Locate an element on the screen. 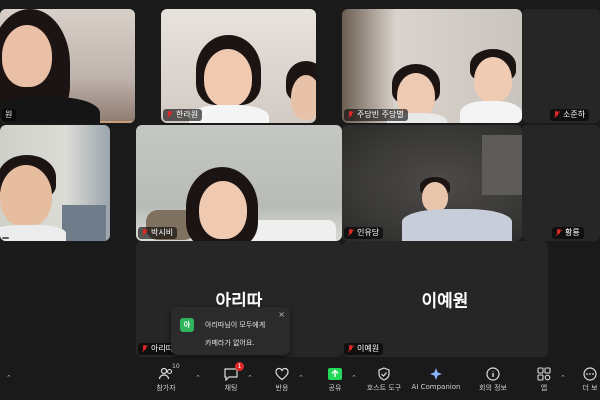 Image resolution: width=600 pixels, height=400 pixels. video-tile: 황룡 is located at coordinates (561, 183).